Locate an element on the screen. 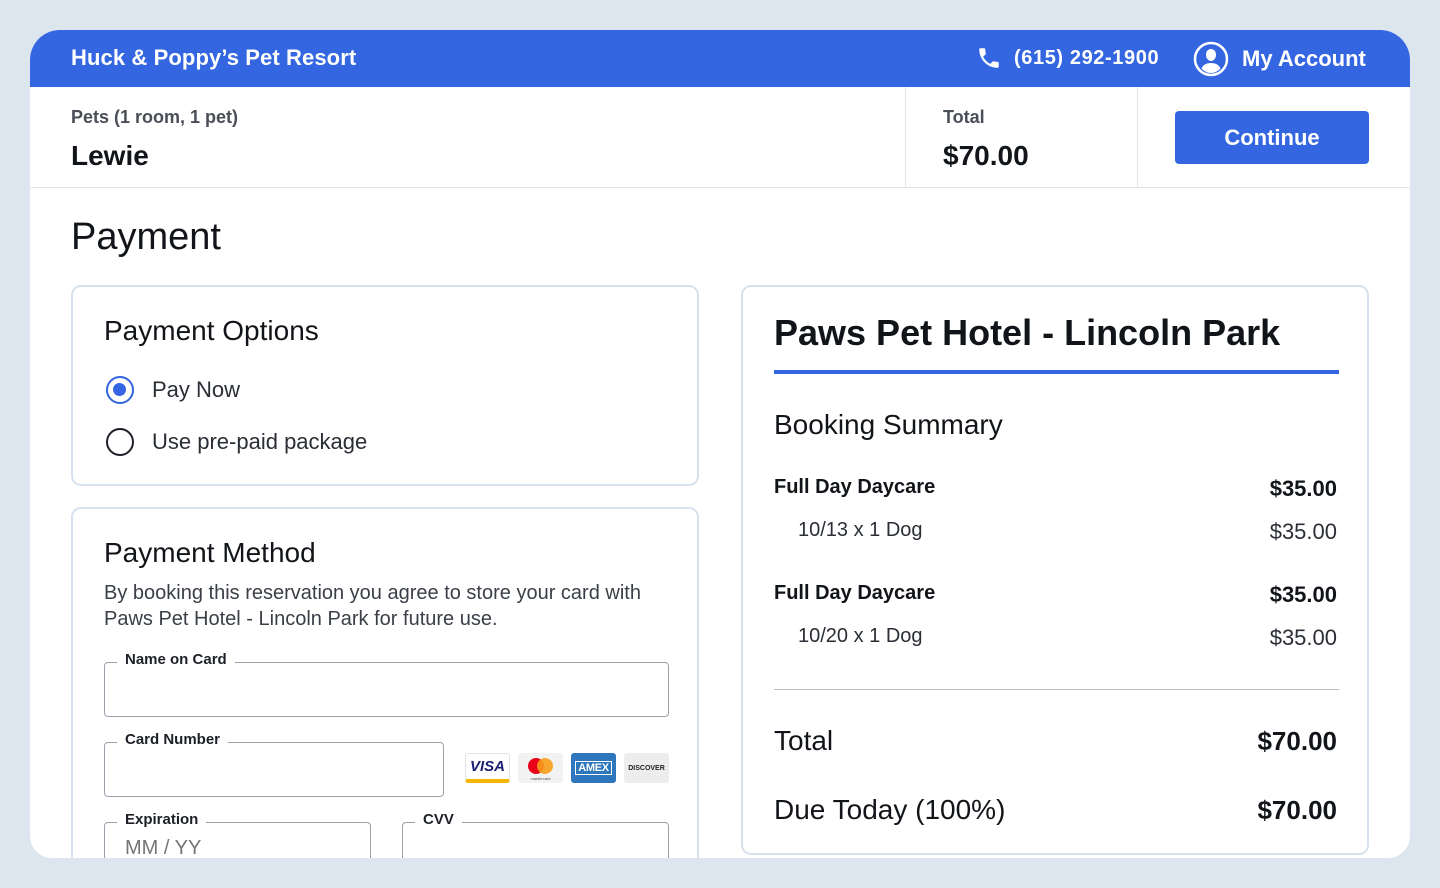 This screenshot has width=1440, height=888. field-label: Name on Card is located at coordinates (176, 659).